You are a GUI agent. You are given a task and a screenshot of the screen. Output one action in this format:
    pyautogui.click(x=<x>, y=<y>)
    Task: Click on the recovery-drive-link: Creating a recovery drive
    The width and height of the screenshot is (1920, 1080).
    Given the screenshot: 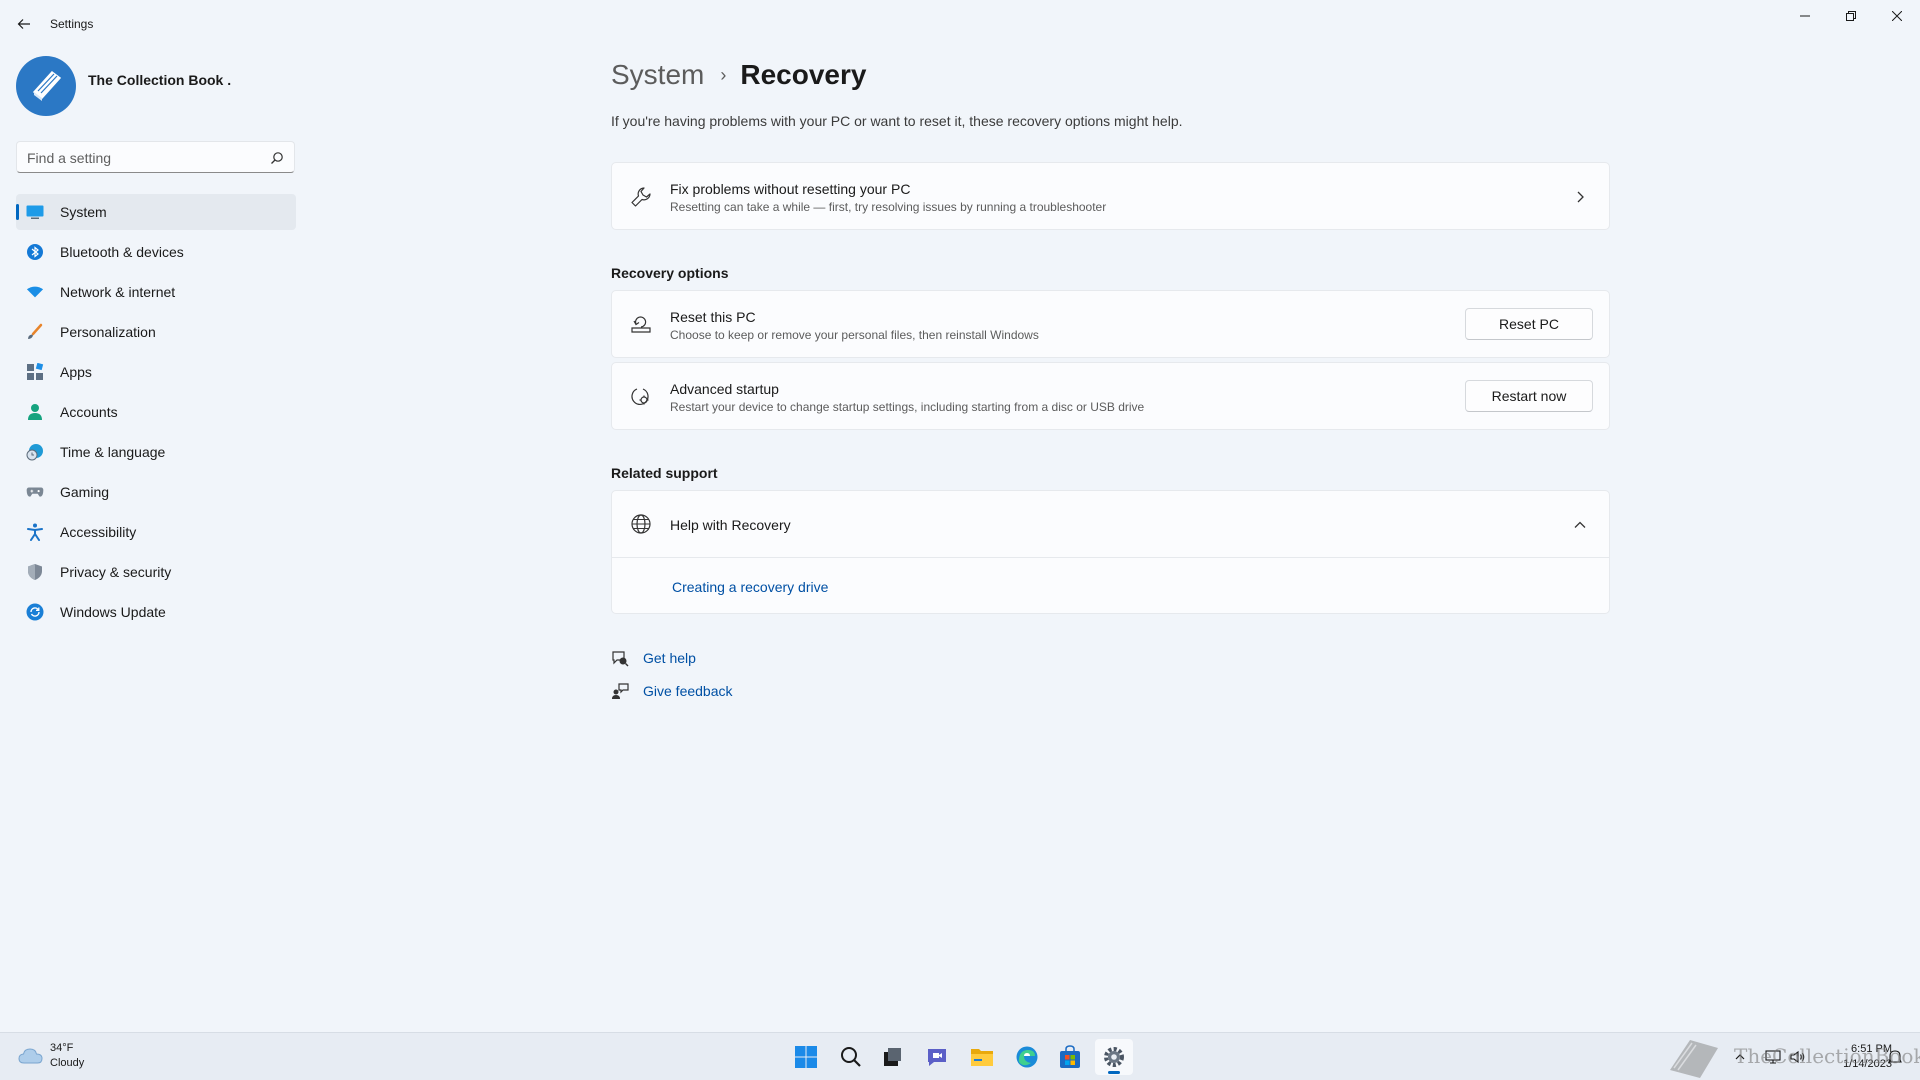 What is the action you would take?
    pyautogui.click(x=750, y=587)
    